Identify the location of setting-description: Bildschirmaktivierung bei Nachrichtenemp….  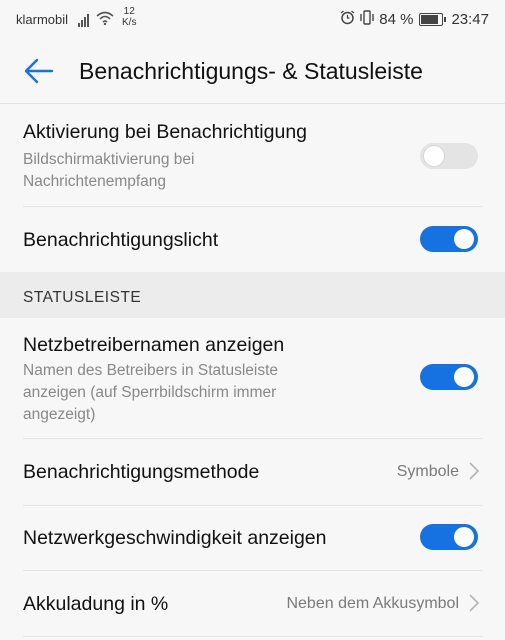
(203, 171).